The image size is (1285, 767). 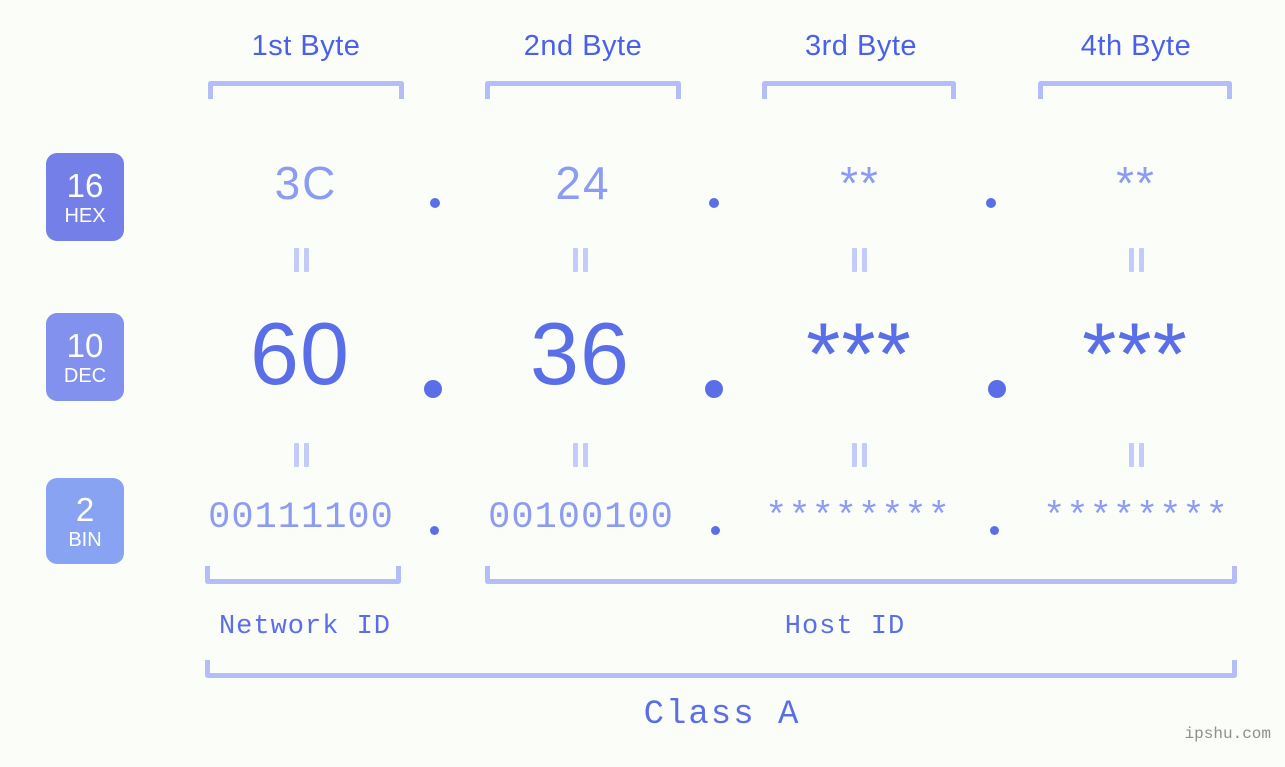 I want to click on bin-byte-2-value: 00100100, so click(x=581, y=518).